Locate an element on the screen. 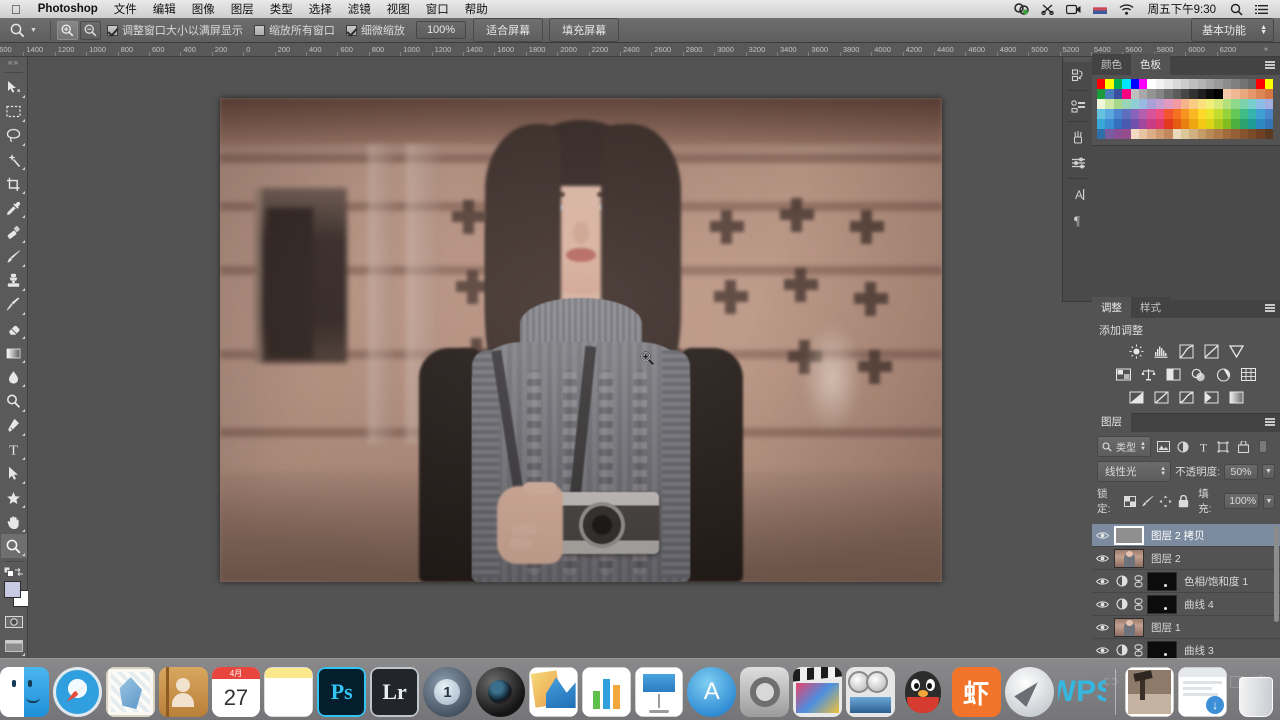  dock-item-xiami-music: 虾 is located at coordinates (976, 692).